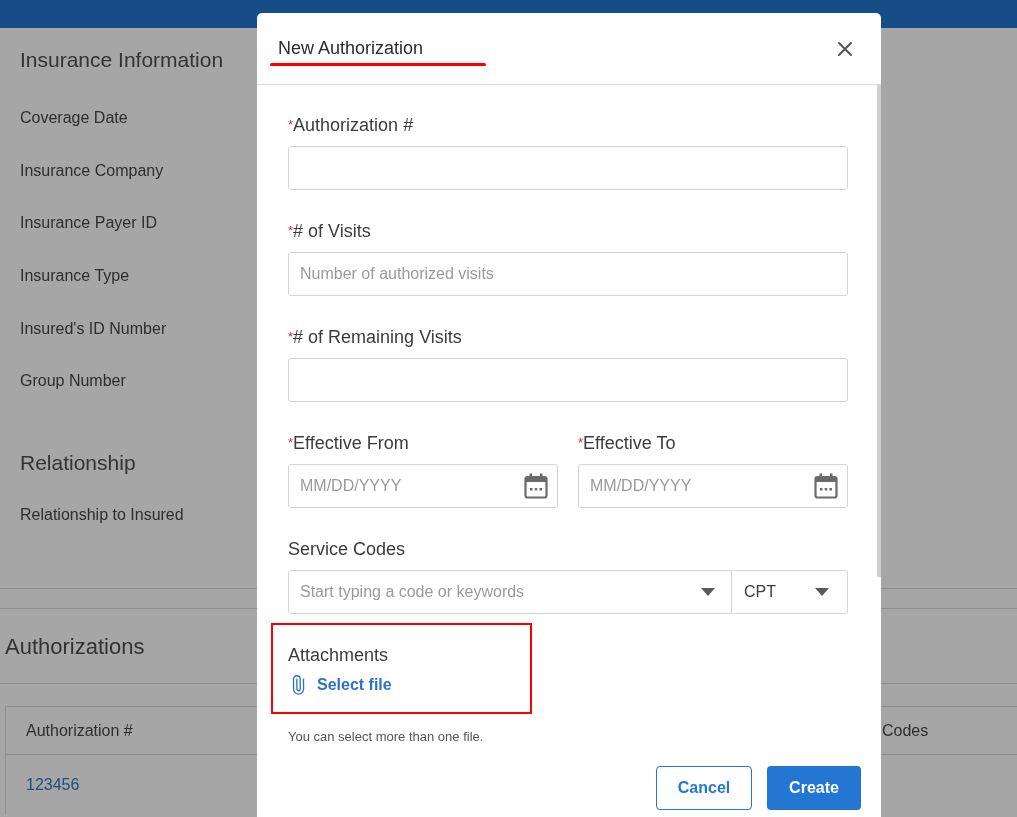 The image size is (1017, 817). Describe the element at coordinates (92, 170) in the screenshot. I see `field-label: Insurance Company` at that location.